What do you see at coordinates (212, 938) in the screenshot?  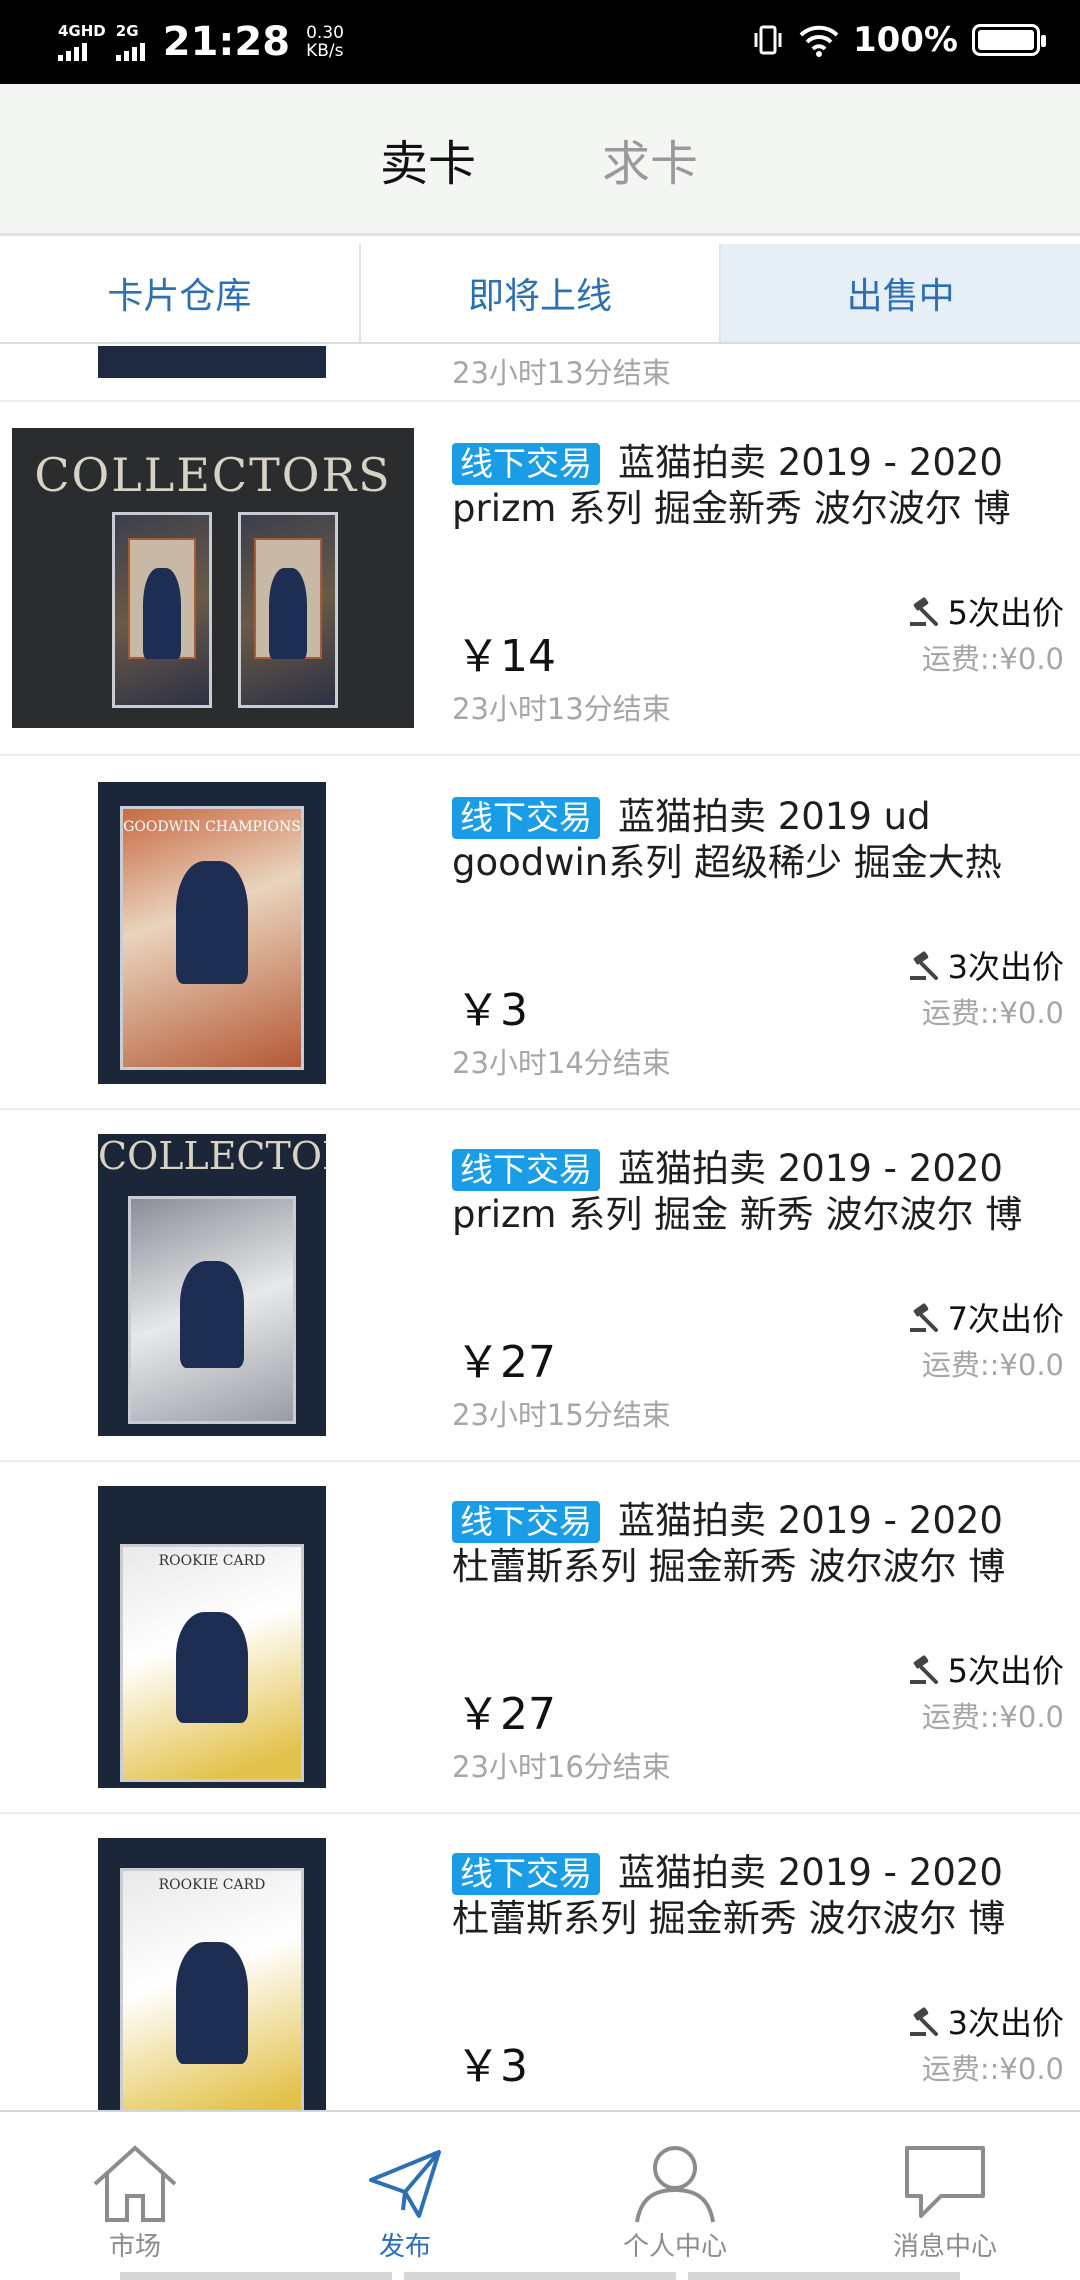 I see `card-image: GOODWIN CHAMPIONS` at bounding box center [212, 938].